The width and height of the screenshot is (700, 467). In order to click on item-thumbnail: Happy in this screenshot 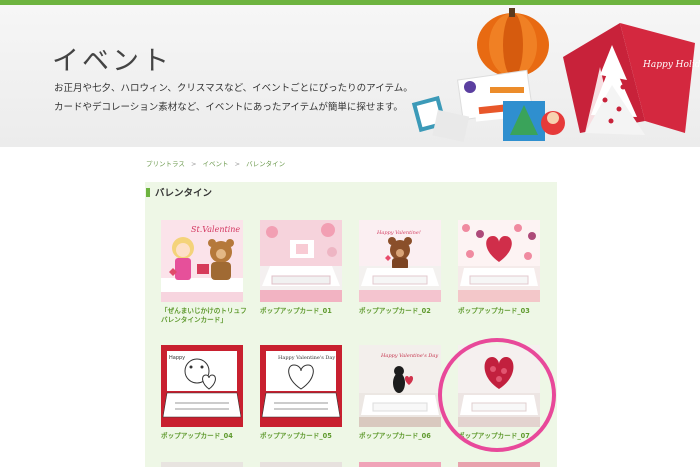, I will do `click(202, 386)`.